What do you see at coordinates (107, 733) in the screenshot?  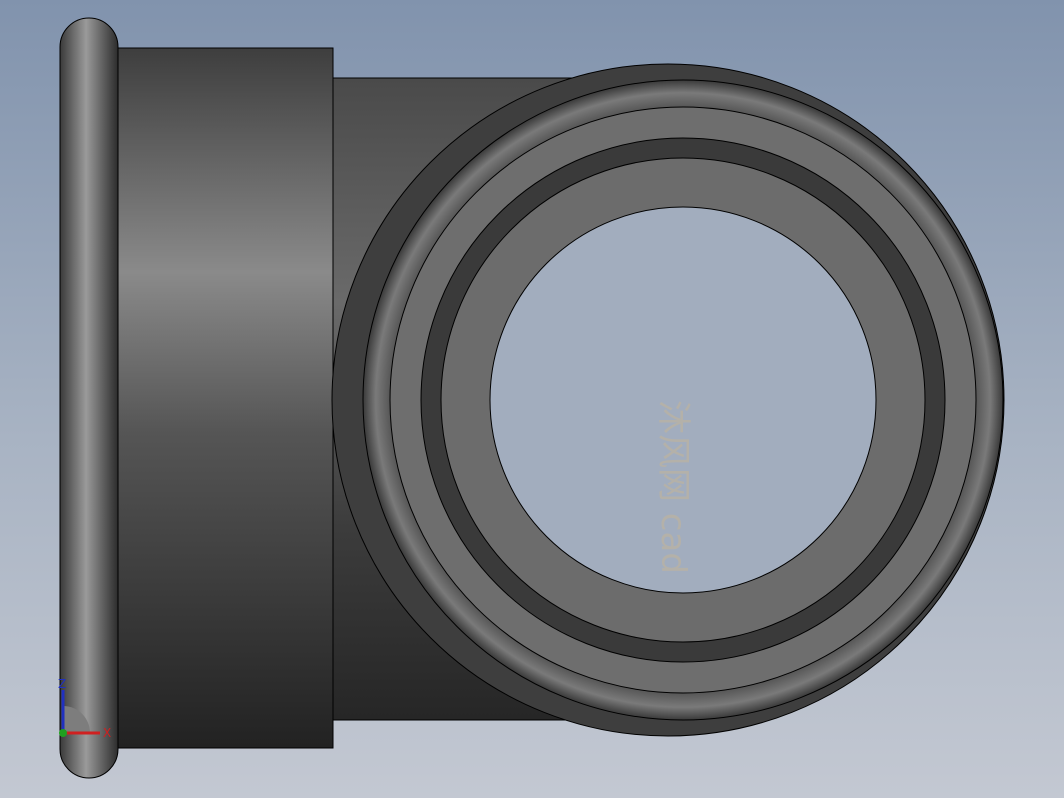 I see `triad-x-label: X` at bounding box center [107, 733].